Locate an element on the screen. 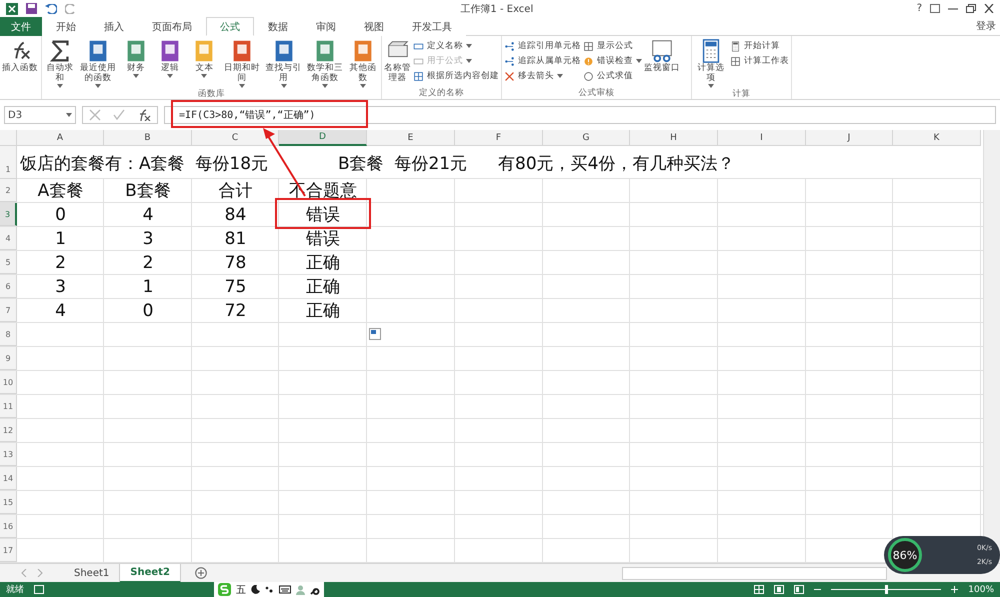 The image size is (1000, 597). ribbon-button: 日期和时间 is located at coordinates (242, 63).